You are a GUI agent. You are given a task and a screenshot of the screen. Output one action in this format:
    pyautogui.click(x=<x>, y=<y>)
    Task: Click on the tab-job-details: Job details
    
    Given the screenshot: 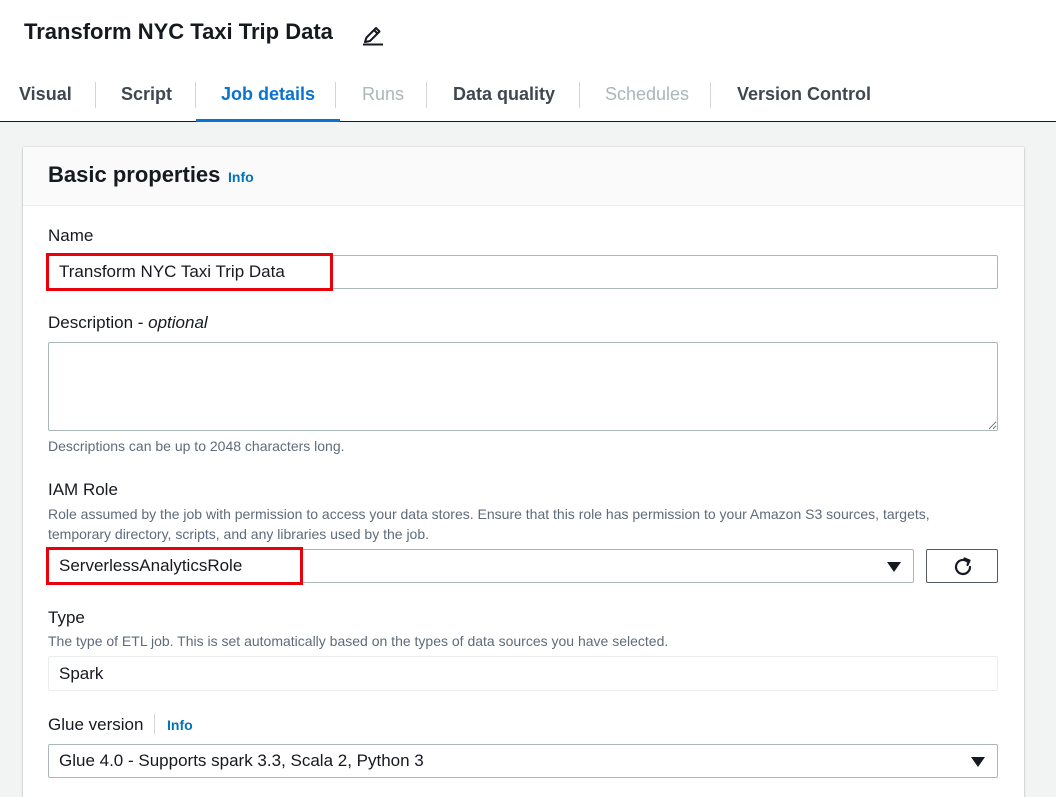 What is the action you would take?
    pyautogui.click(x=268, y=95)
    